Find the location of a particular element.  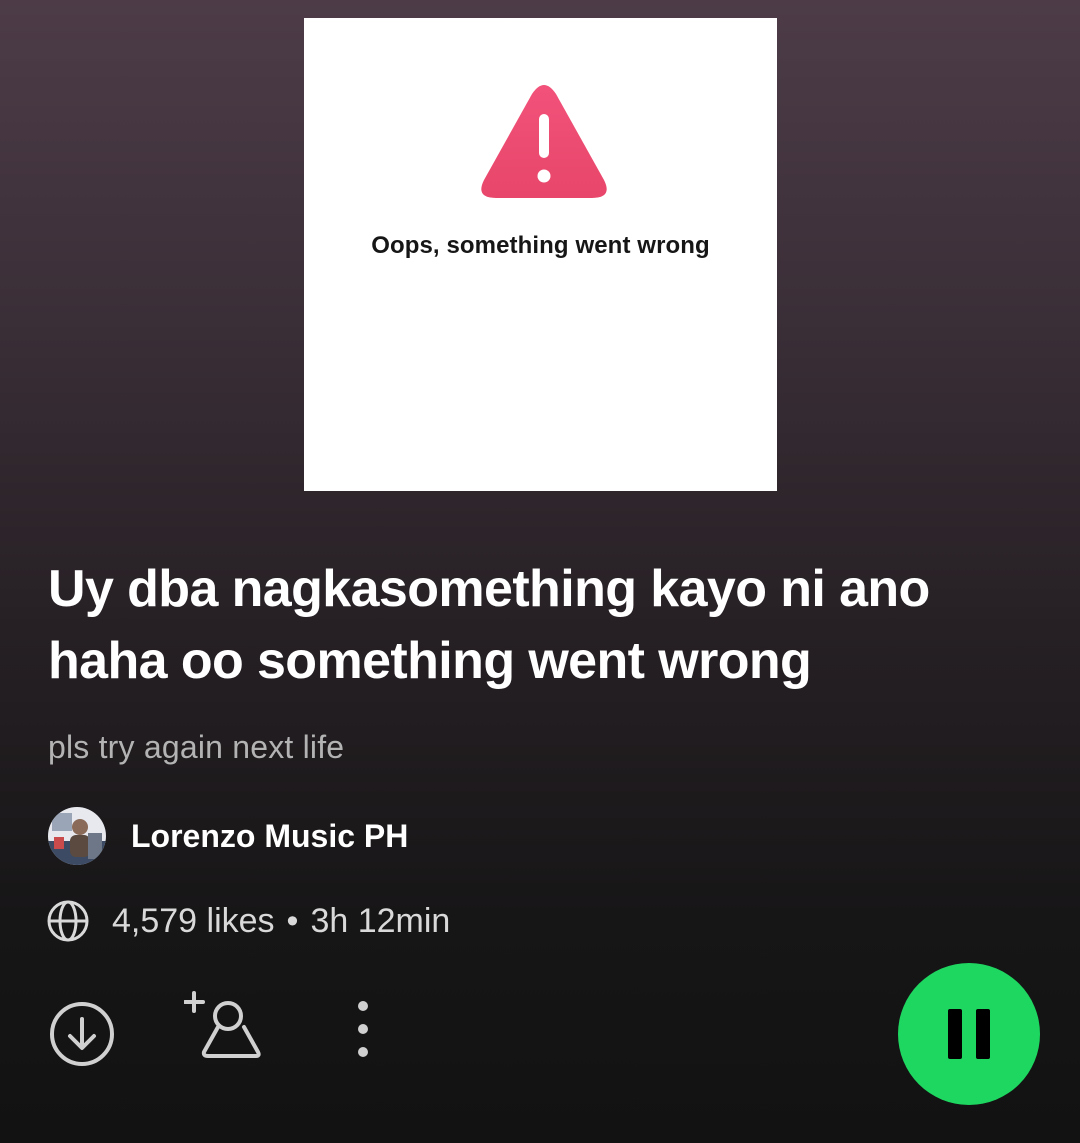

owner-row: Lorenzo Music PH is located at coordinates (228, 836).